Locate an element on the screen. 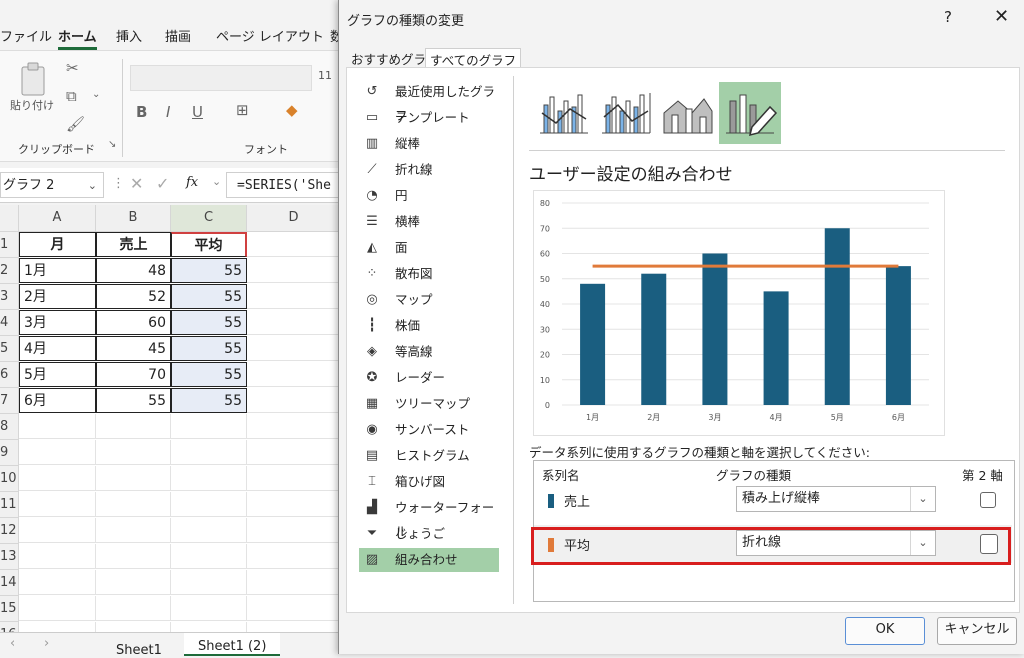 The image size is (1024, 658). row-header: 7 is located at coordinates (9, 401).